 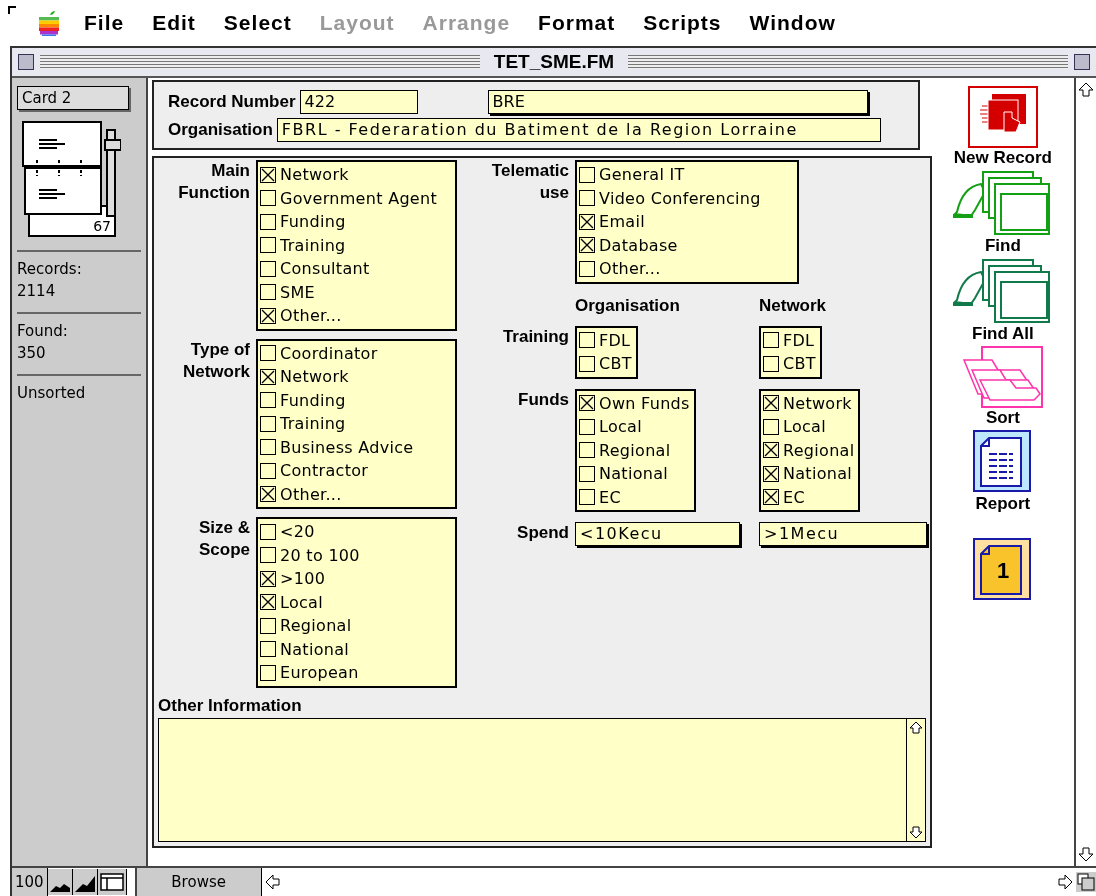 What do you see at coordinates (26, 62) in the screenshot?
I see `close-box` at bounding box center [26, 62].